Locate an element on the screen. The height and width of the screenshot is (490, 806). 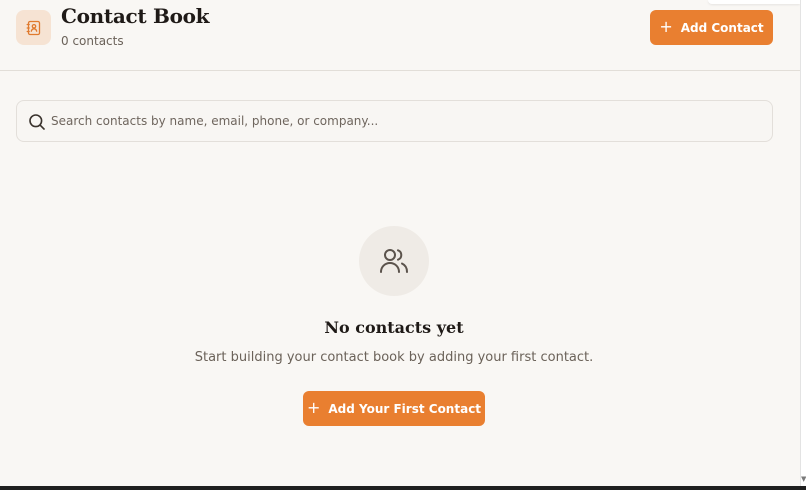
add-contact-label: Add Contact is located at coordinates (722, 27).